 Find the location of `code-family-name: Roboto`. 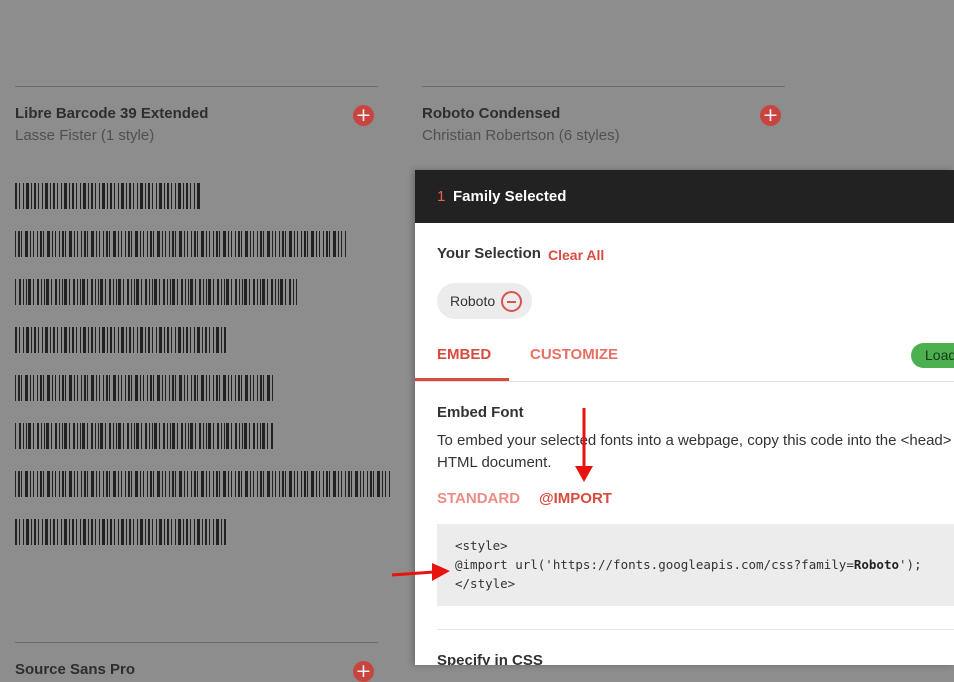

code-family-name: Roboto is located at coordinates (876, 564).